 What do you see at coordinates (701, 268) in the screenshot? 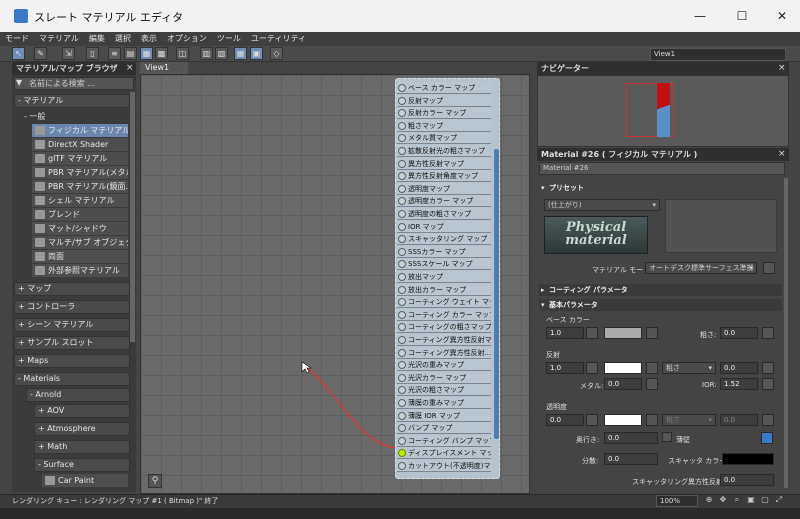
I see `material-mode-dropdown: オートデスク標準サーフェス準拠` at bounding box center [701, 268].